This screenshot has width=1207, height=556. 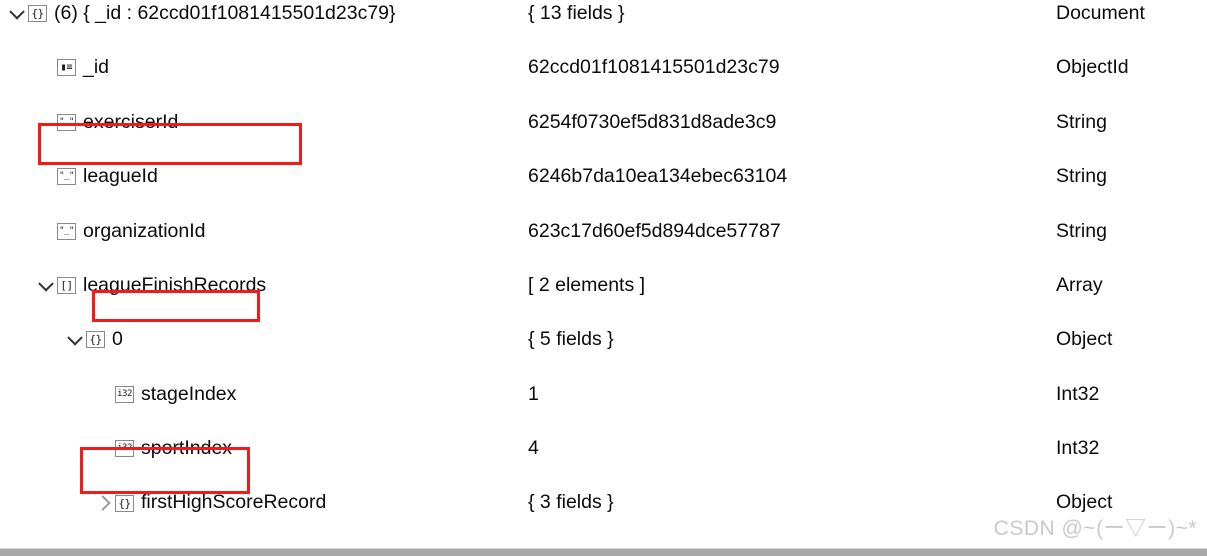 What do you see at coordinates (189, 393) in the screenshot?
I see `field-name: stageIndex` at bounding box center [189, 393].